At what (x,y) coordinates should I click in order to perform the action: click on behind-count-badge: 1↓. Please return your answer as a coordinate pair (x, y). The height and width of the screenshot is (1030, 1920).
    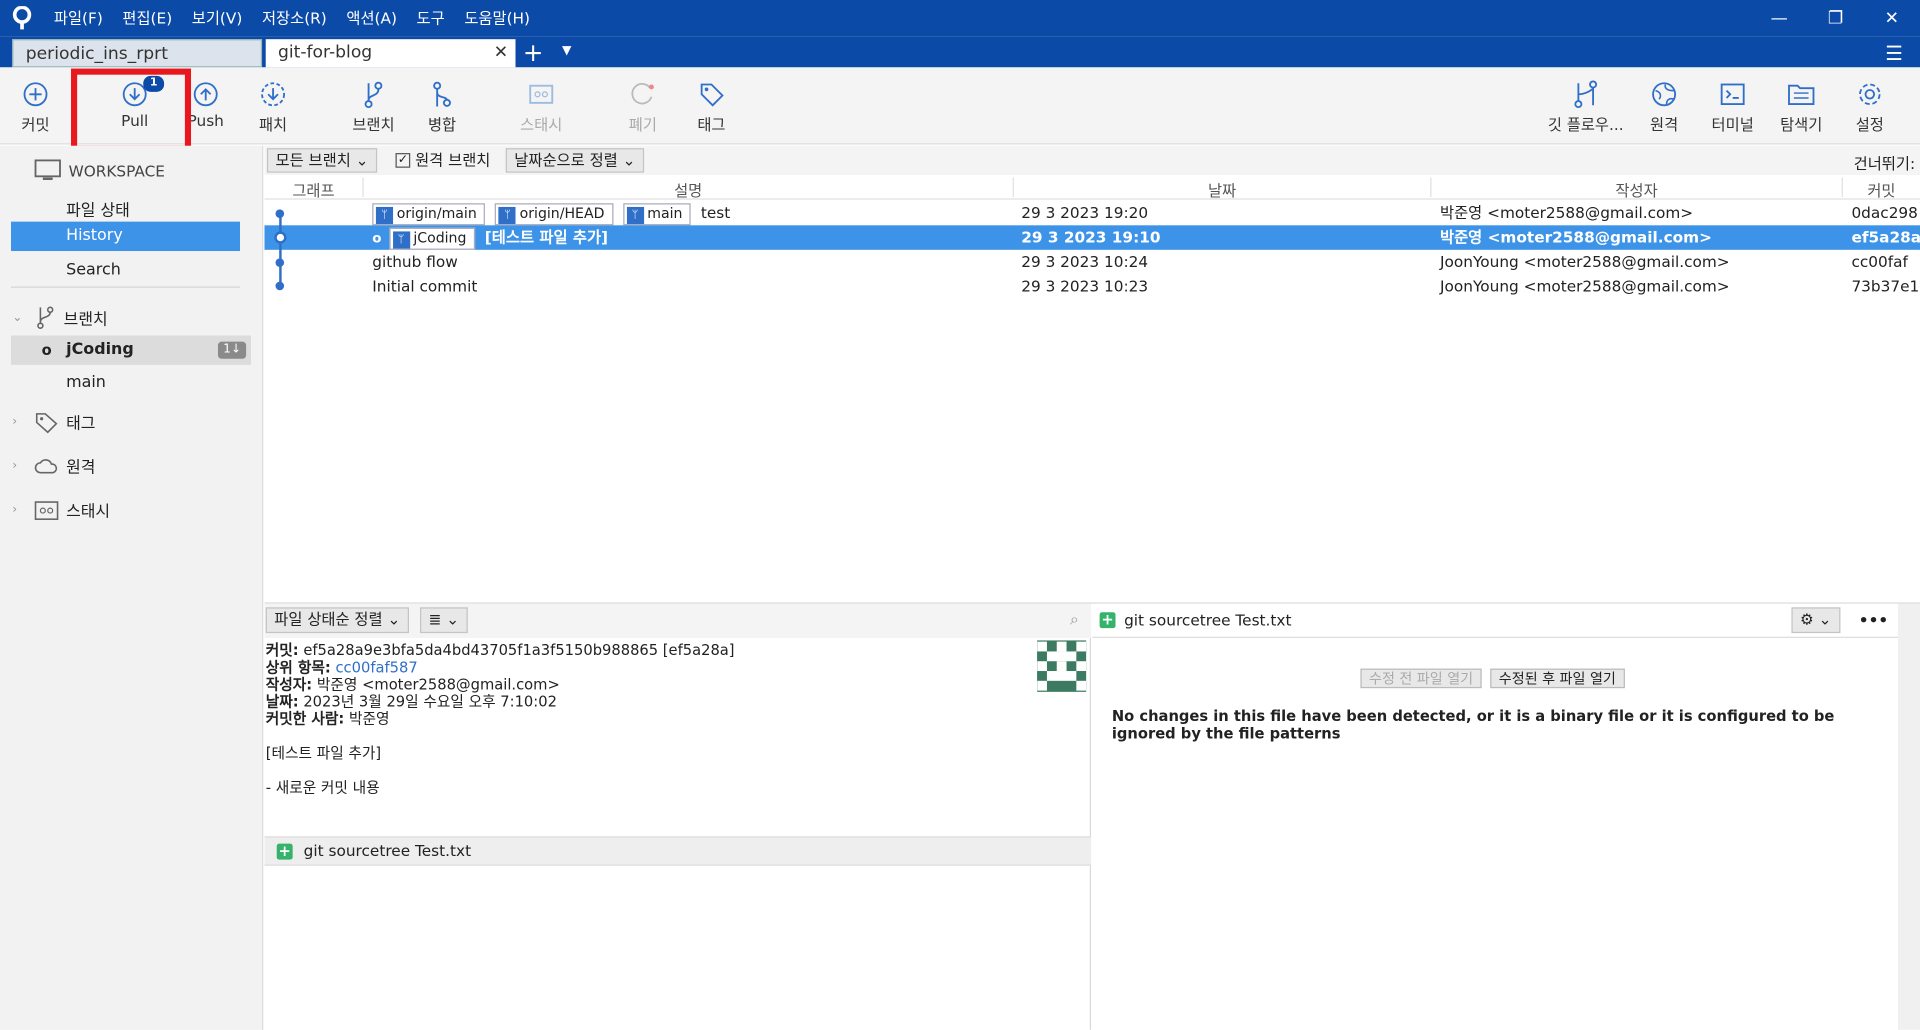
    Looking at the image, I should click on (232, 350).